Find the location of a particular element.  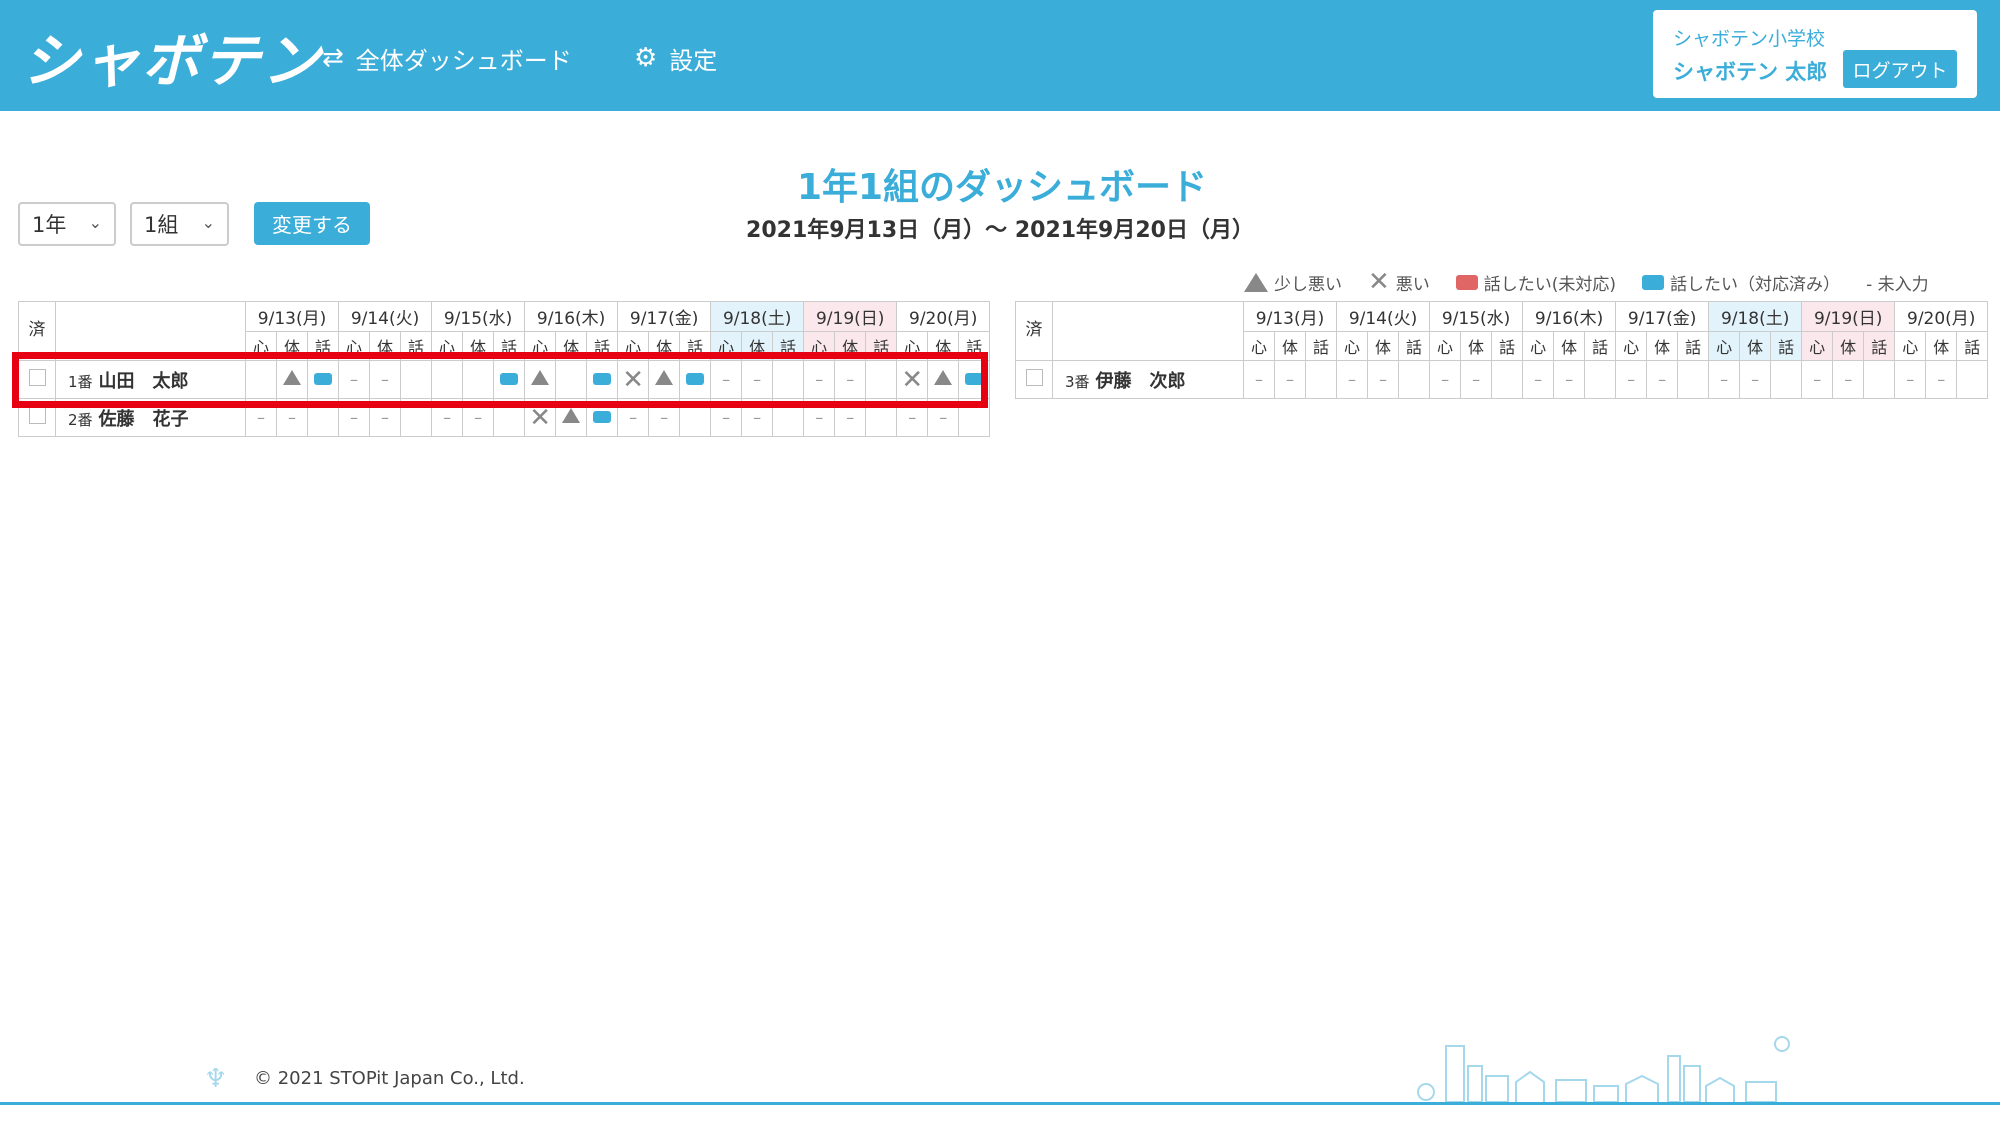

nav-settings-label: 設定 is located at coordinates (693, 60).